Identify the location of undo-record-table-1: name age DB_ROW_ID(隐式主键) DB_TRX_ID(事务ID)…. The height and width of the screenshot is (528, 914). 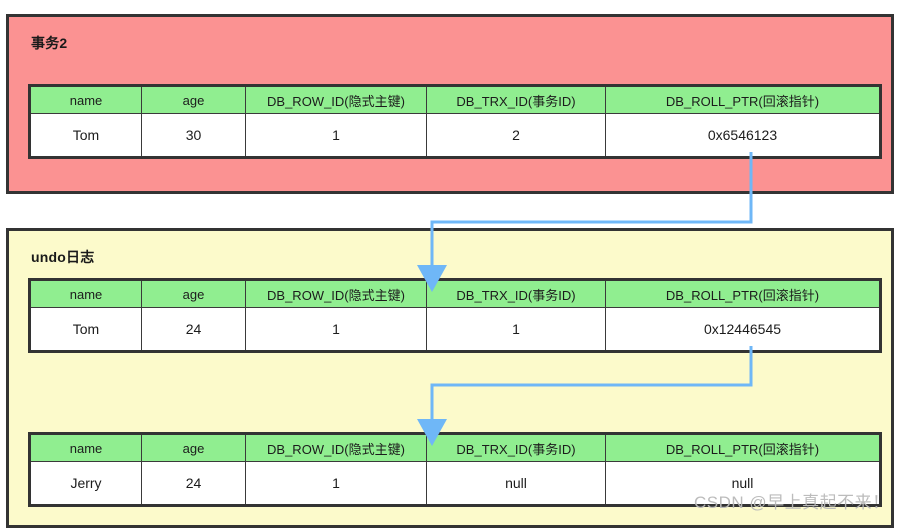
(455, 315).